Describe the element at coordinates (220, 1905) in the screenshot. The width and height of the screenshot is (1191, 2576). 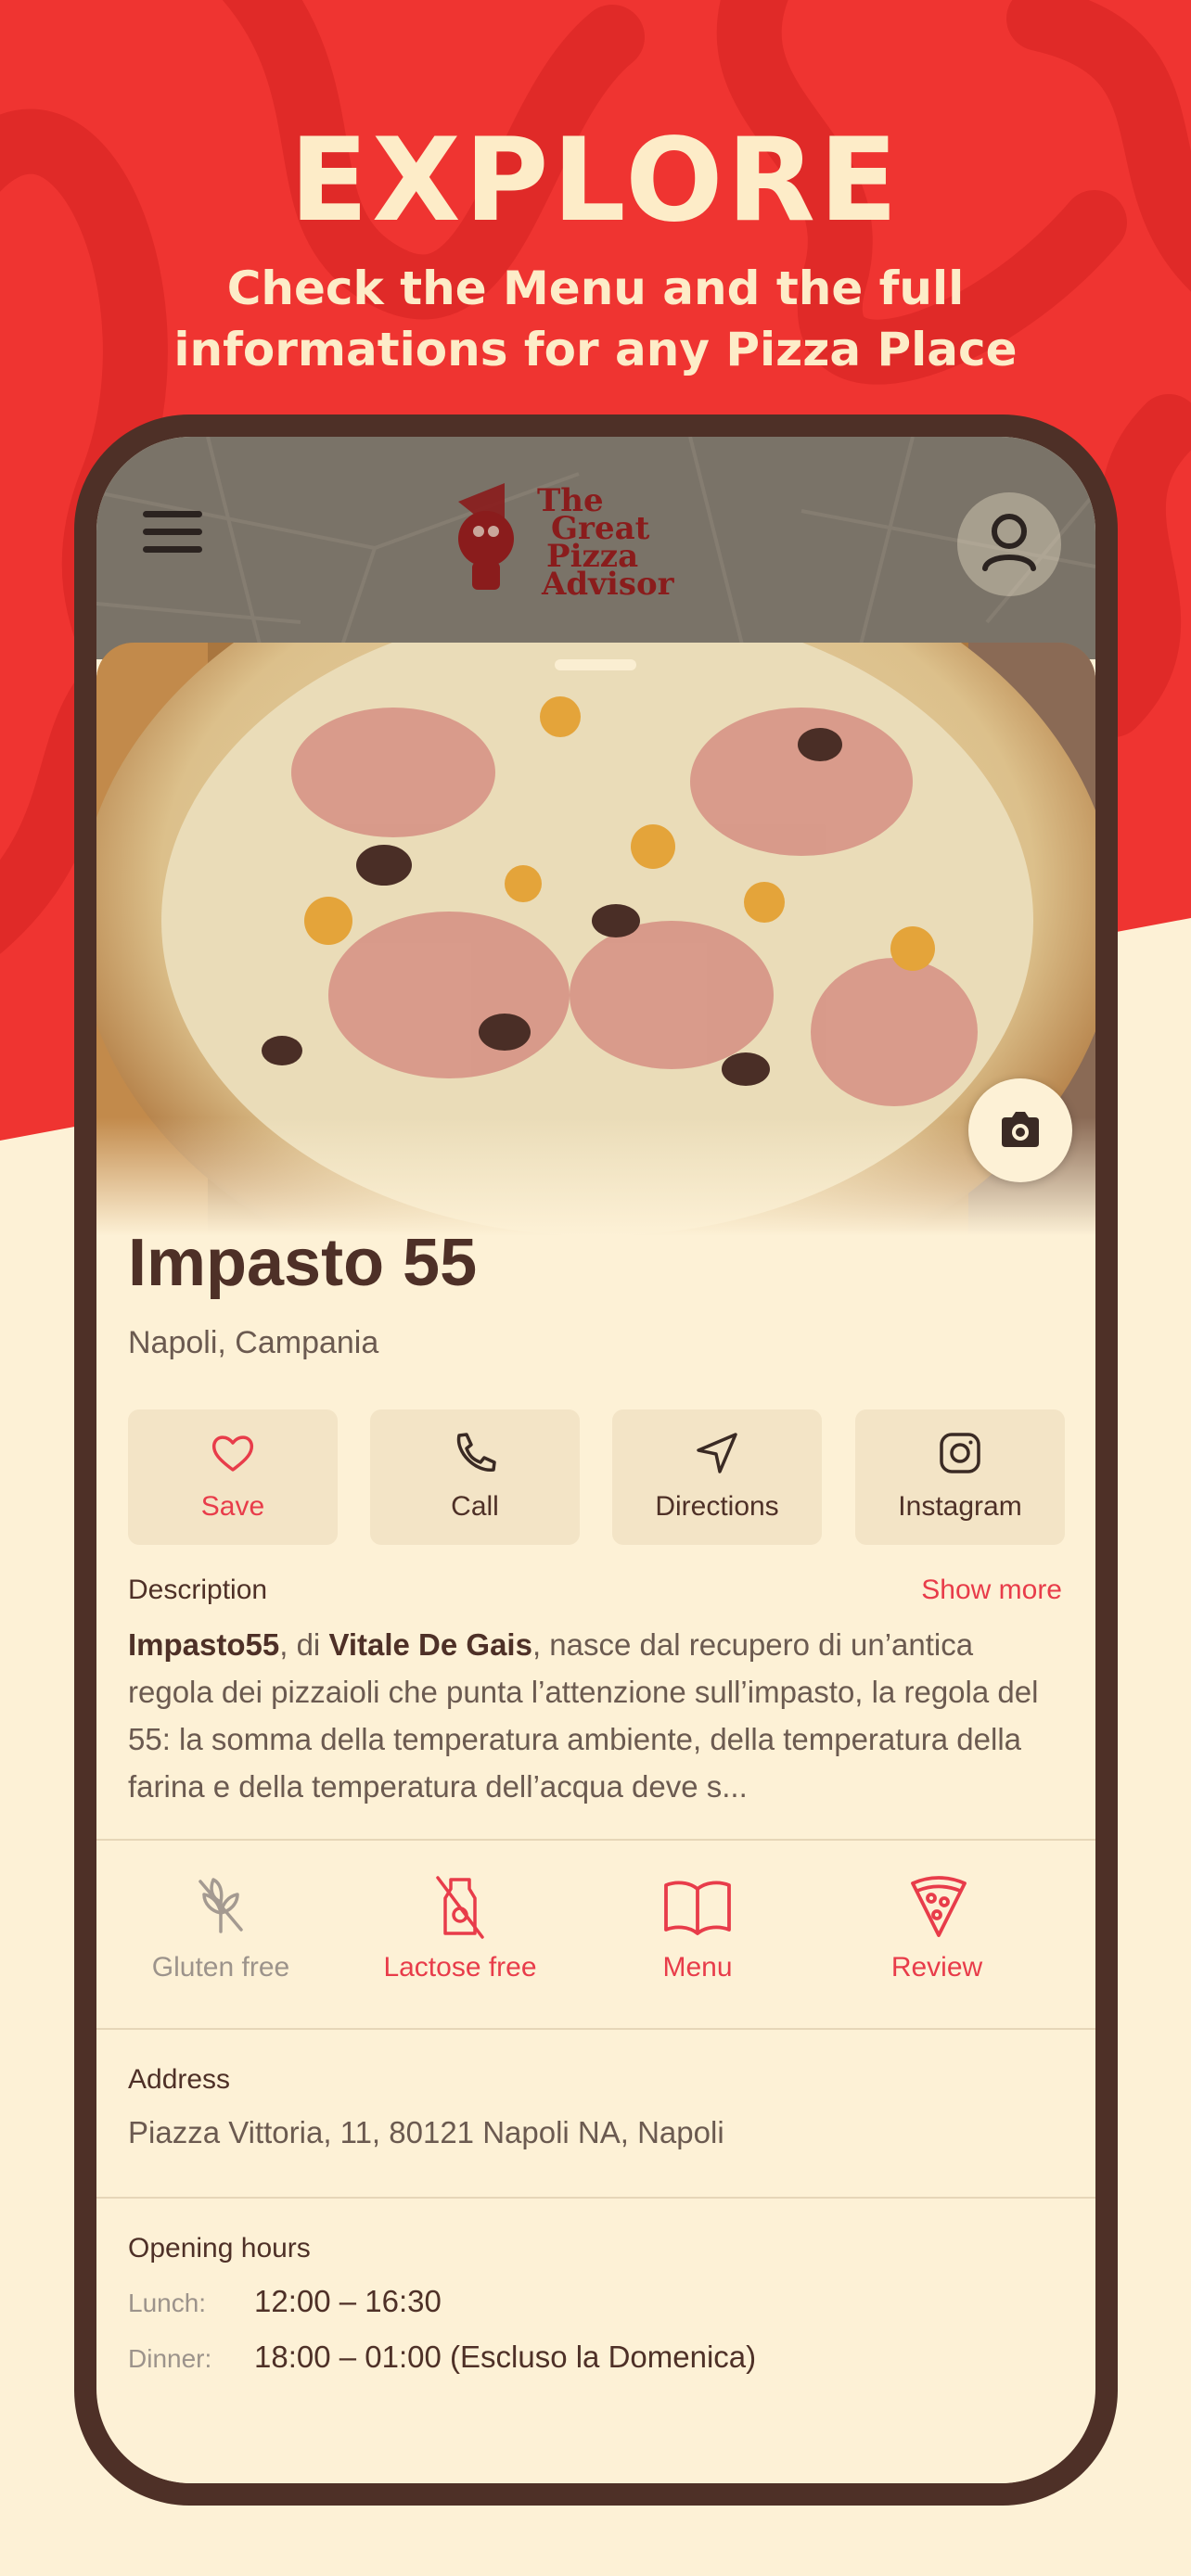
I see `gluten-free-icon` at that location.